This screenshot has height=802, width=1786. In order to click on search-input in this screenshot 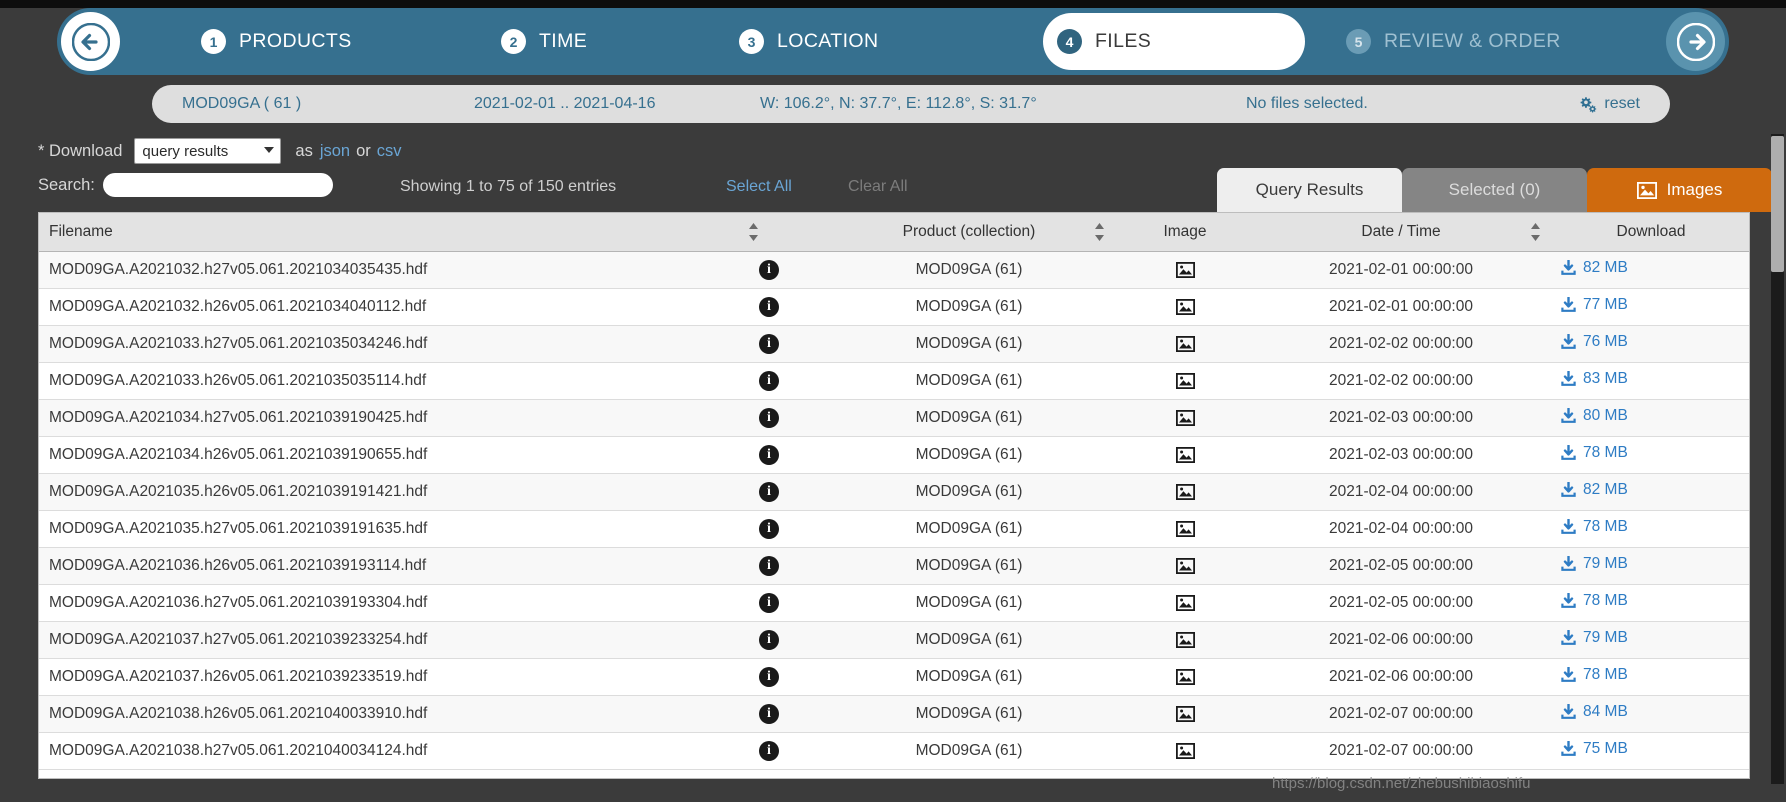, I will do `click(217, 185)`.